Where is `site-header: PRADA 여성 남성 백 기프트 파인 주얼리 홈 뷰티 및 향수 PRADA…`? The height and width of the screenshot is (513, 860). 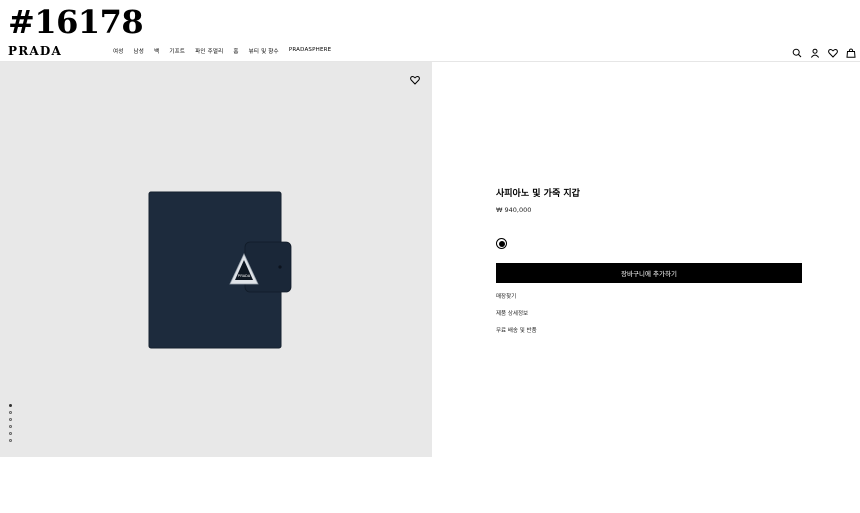
site-header: PRADA 여성 남성 백 기프트 파인 주얼리 홈 뷰티 및 향수 PRADA… is located at coordinates (430, 51).